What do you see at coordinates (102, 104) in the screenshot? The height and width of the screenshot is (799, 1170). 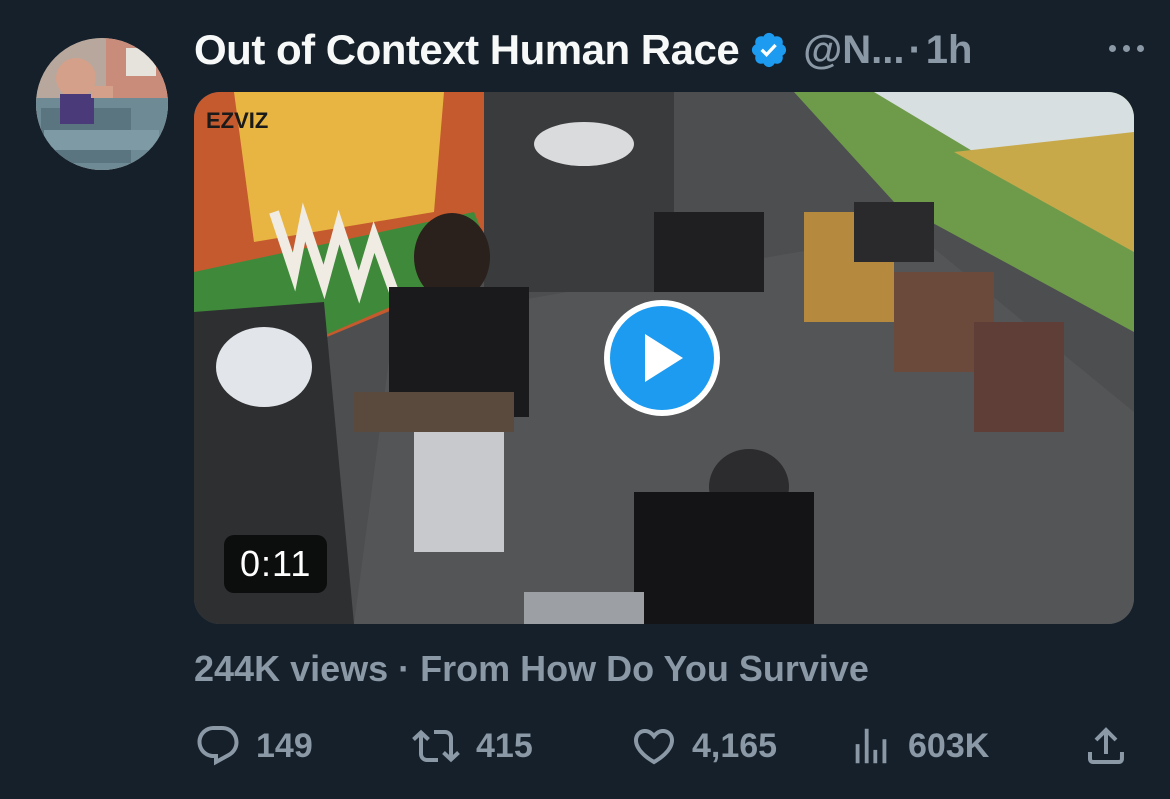 I see `avatar` at bounding box center [102, 104].